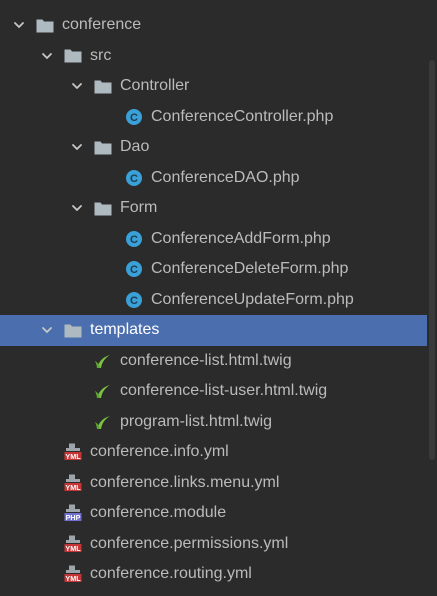 The width and height of the screenshot is (437, 596). What do you see at coordinates (206, 360) in the screenshot?
I see `tree-item-label: conference-list.html.twig` at bounding box center [206, 360].